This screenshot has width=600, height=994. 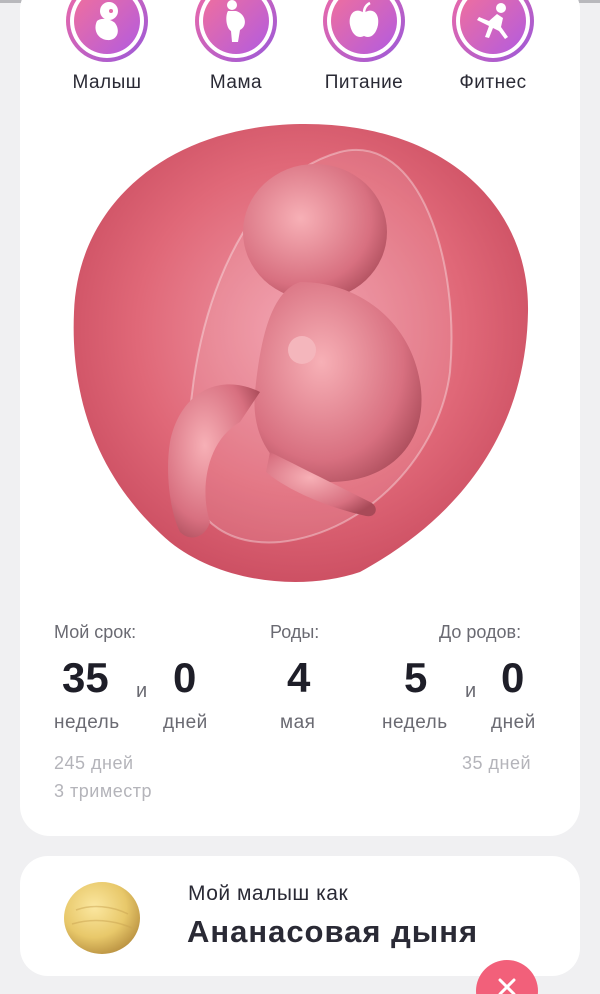 What do you see at coordinates (300, 50) in the screenshot?
I see `category-bar: Малыш Мама Питание Фитнес` at bounding box center [300, 50].